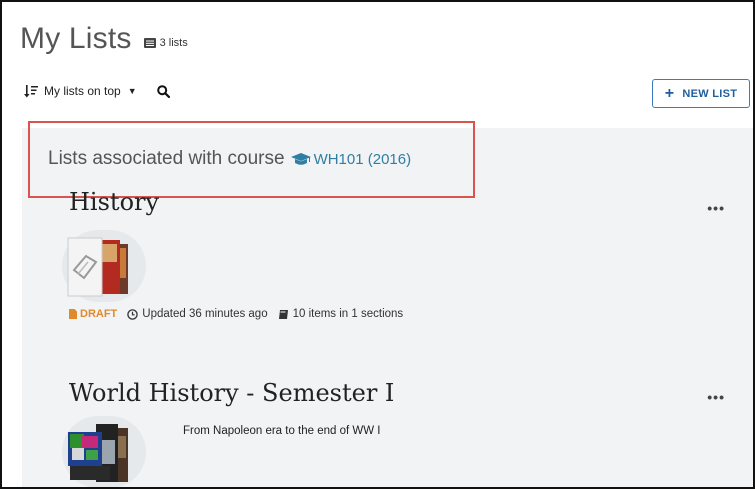 This screenshot has height=489, width=755. I want to click on course-group-label: Lists associated with course, so click(166, 158).